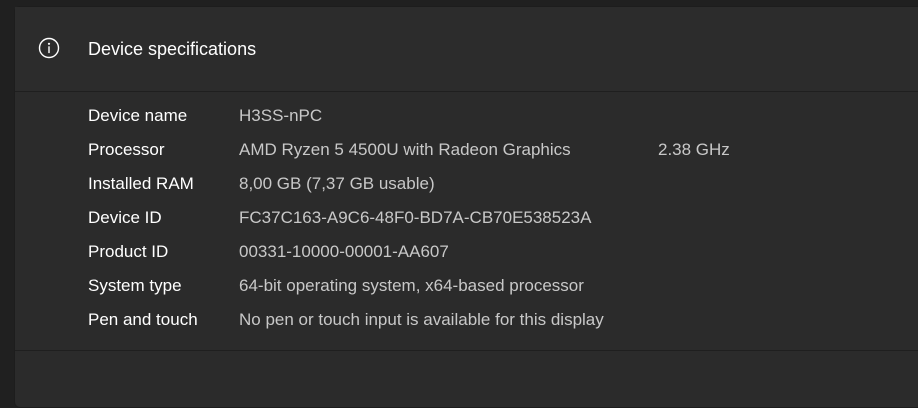  What do you see at coordinates (466, 190) in the screenshot?
I see `spec-row-installed-ram: Installed RAM 8,00 GB (7,37 GB usable)` at bounding box center [466, 190].